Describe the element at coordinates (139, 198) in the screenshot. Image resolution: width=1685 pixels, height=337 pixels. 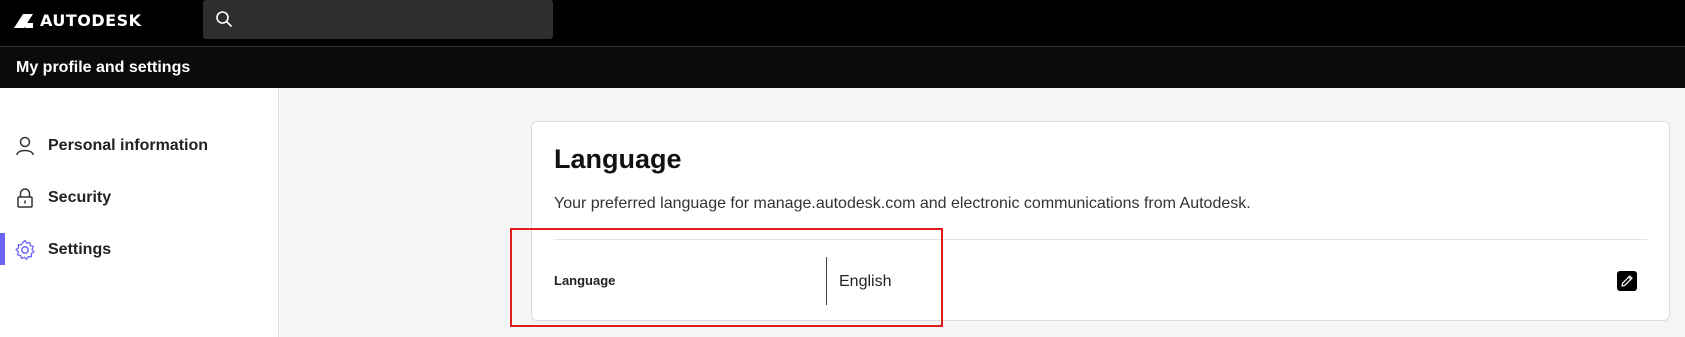
I see `sidebar-item-security: Security` at that location.